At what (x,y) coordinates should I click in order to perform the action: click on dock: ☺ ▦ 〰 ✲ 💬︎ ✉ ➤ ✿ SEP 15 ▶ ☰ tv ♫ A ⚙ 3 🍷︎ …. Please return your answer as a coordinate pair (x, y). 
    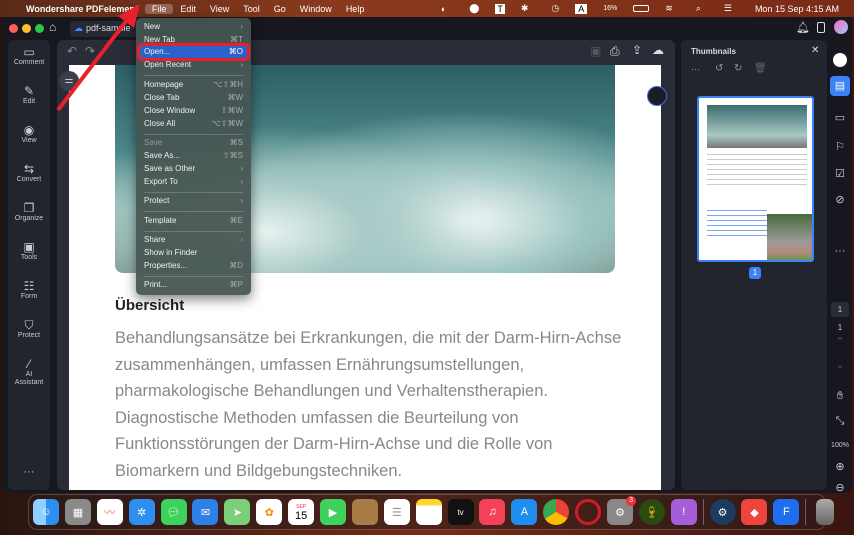
    Looking at the image, I should click on (431, 512).